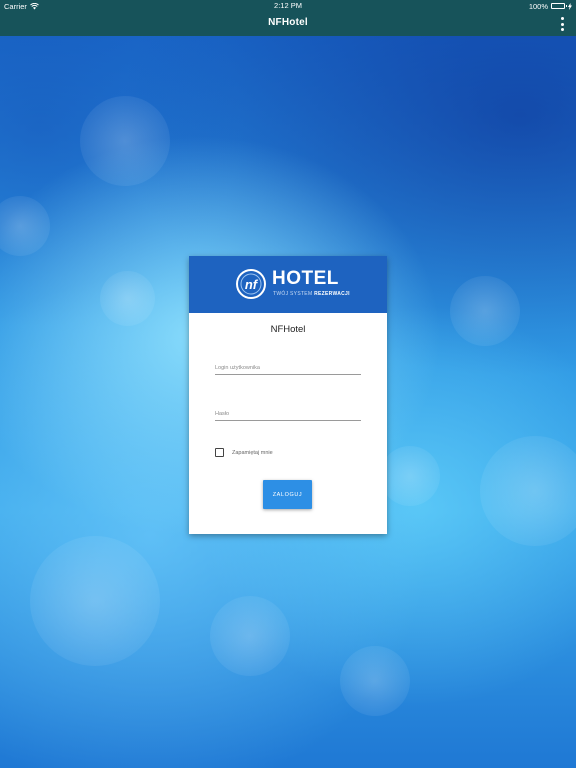 Image resolution: width=576 pixels, height=768 pixels. I want to click on nf-logo-icon: nf, so click(251, 284).